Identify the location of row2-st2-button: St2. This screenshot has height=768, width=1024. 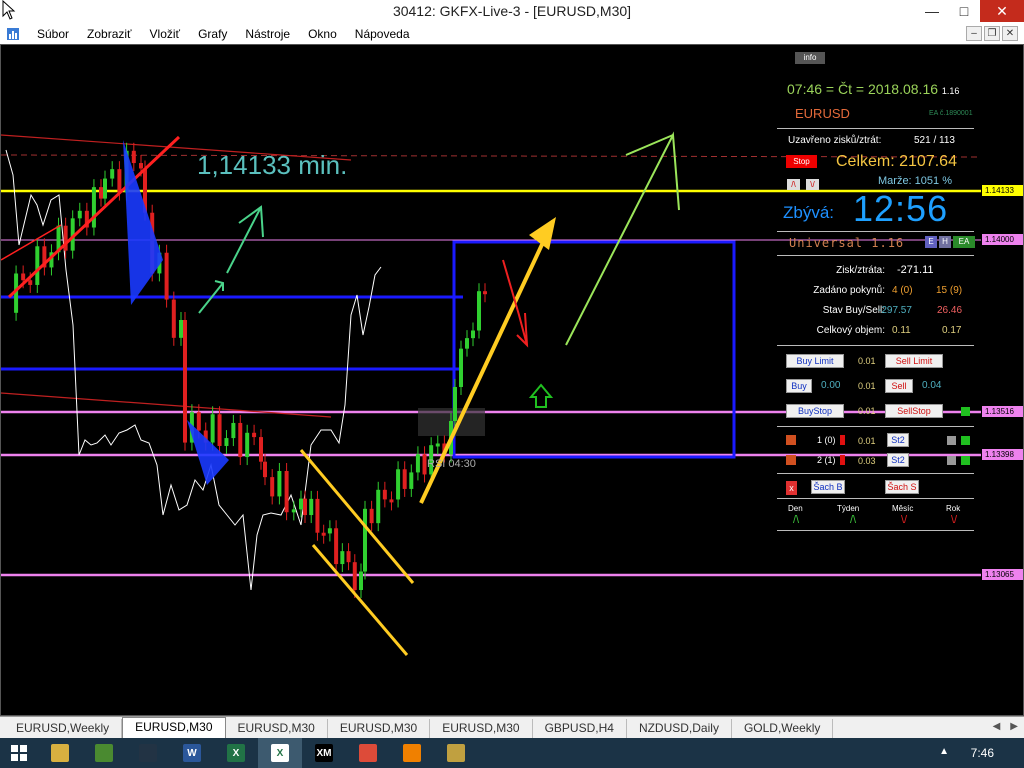
(898, 460).